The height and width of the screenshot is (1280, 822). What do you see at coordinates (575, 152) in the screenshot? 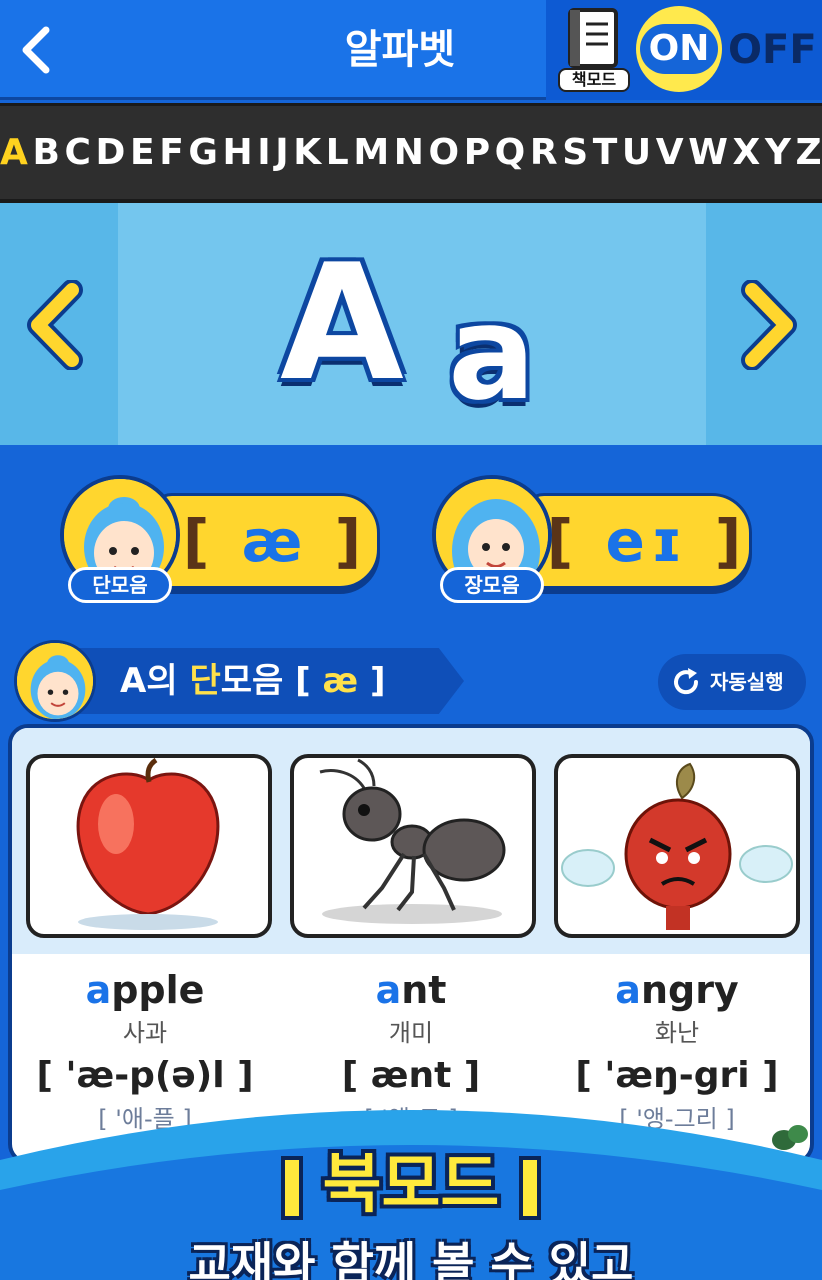
I see `alphabet-letter-s: S` at bounding box center [575, 152].